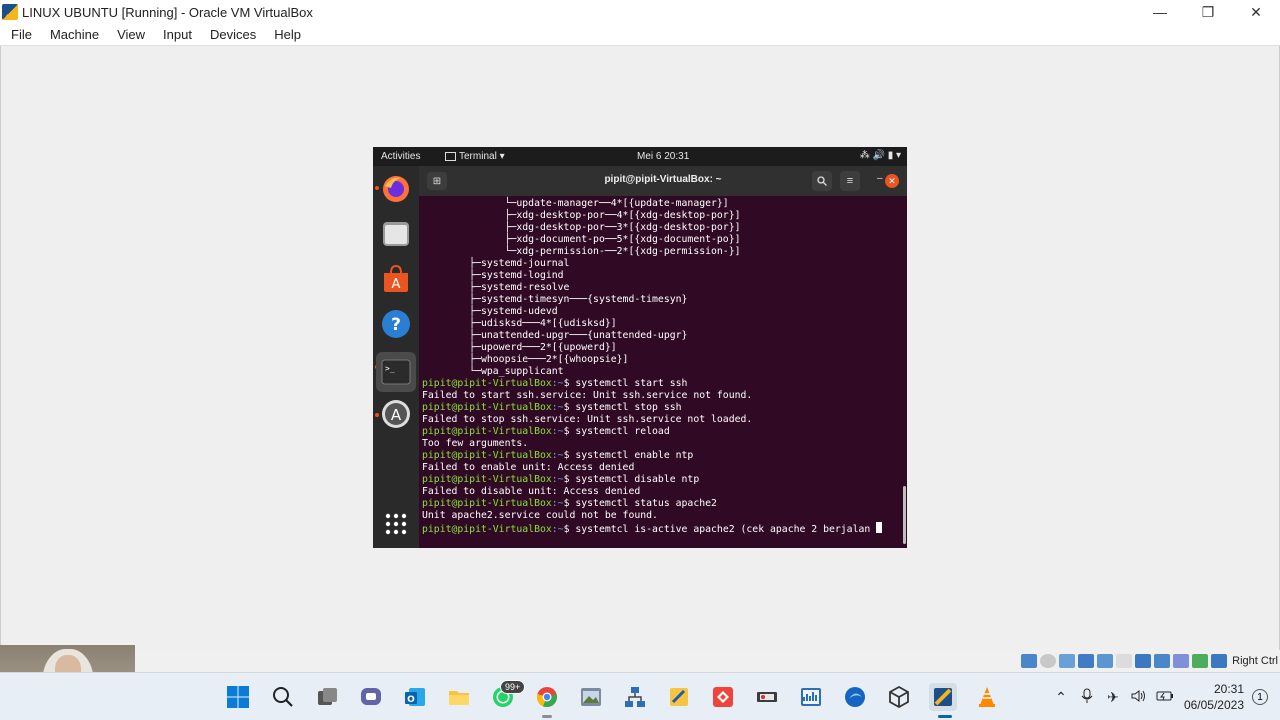 This screenshot has height=720, width=1280. I want to click on microphone-icon, so click(1087, 697).